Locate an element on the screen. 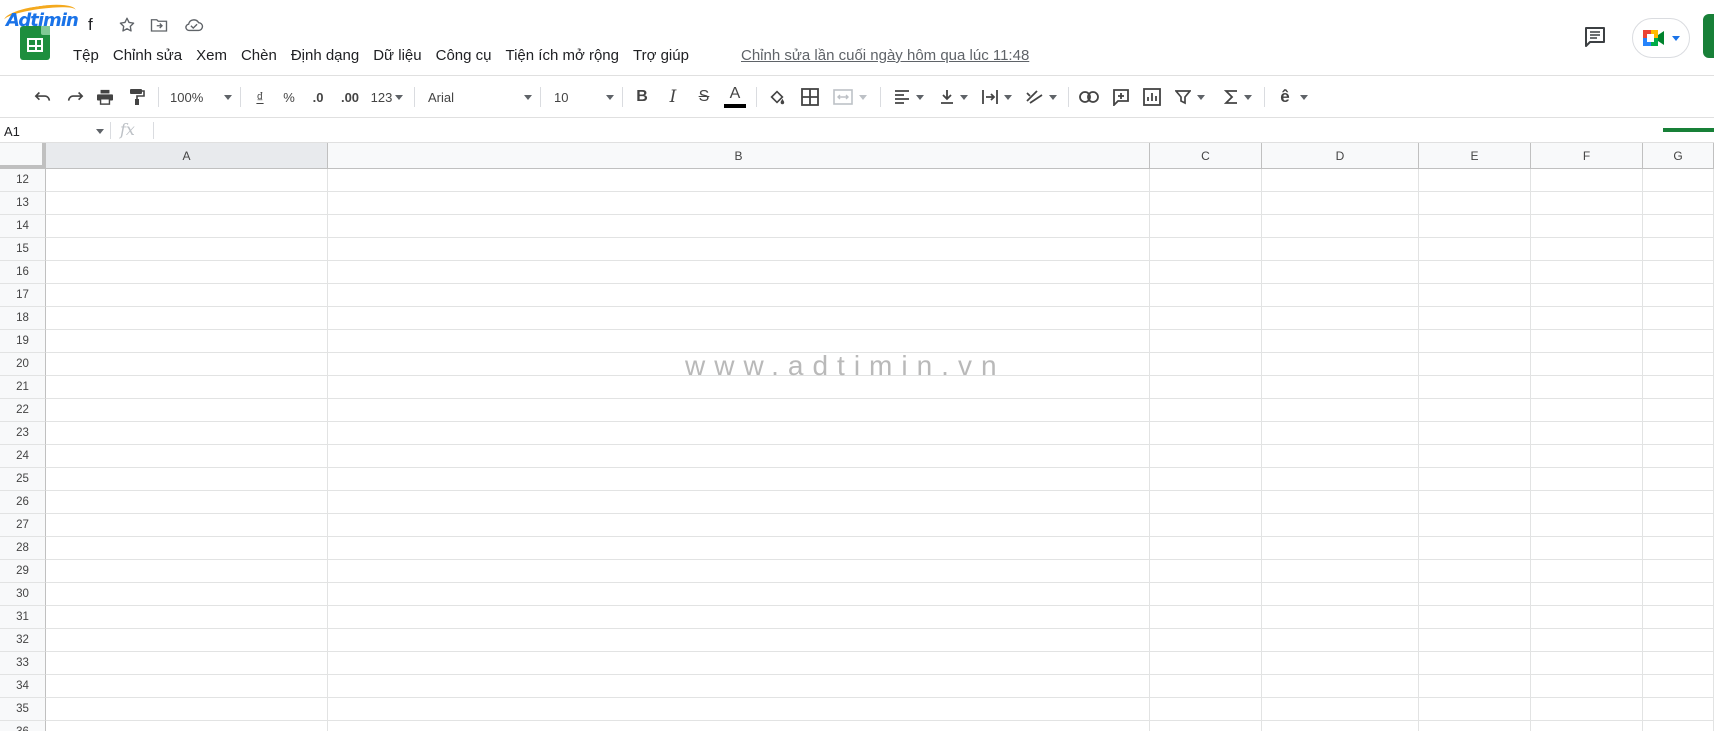 Image resolution: width=1714 pixels, height=731 pixels. text-wrapping-icon is located at coordinates (997, 97).